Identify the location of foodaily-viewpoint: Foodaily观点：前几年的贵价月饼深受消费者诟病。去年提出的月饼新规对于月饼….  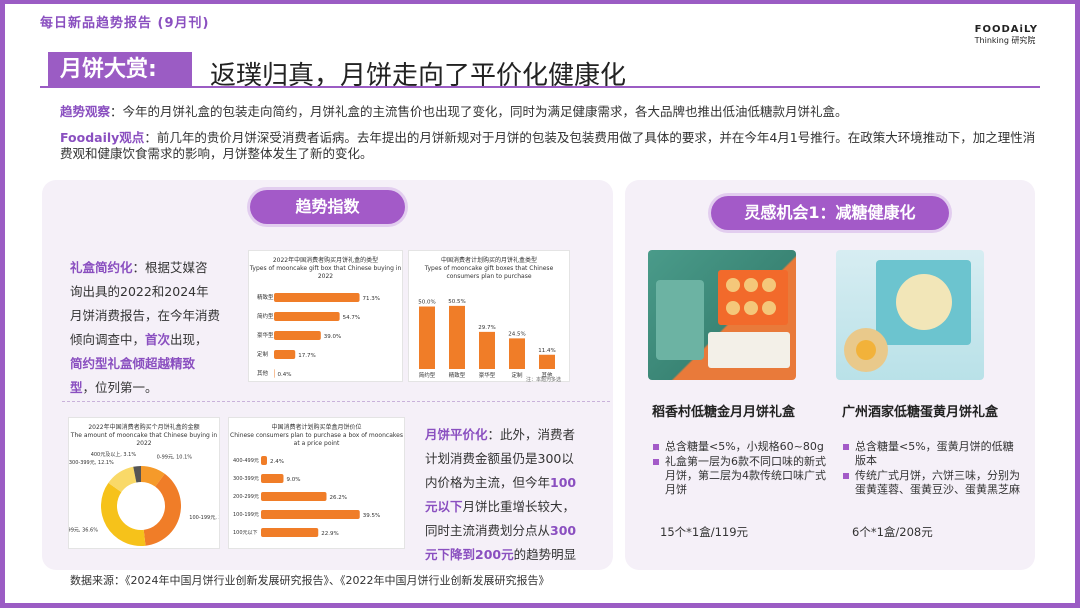
(550, 146).